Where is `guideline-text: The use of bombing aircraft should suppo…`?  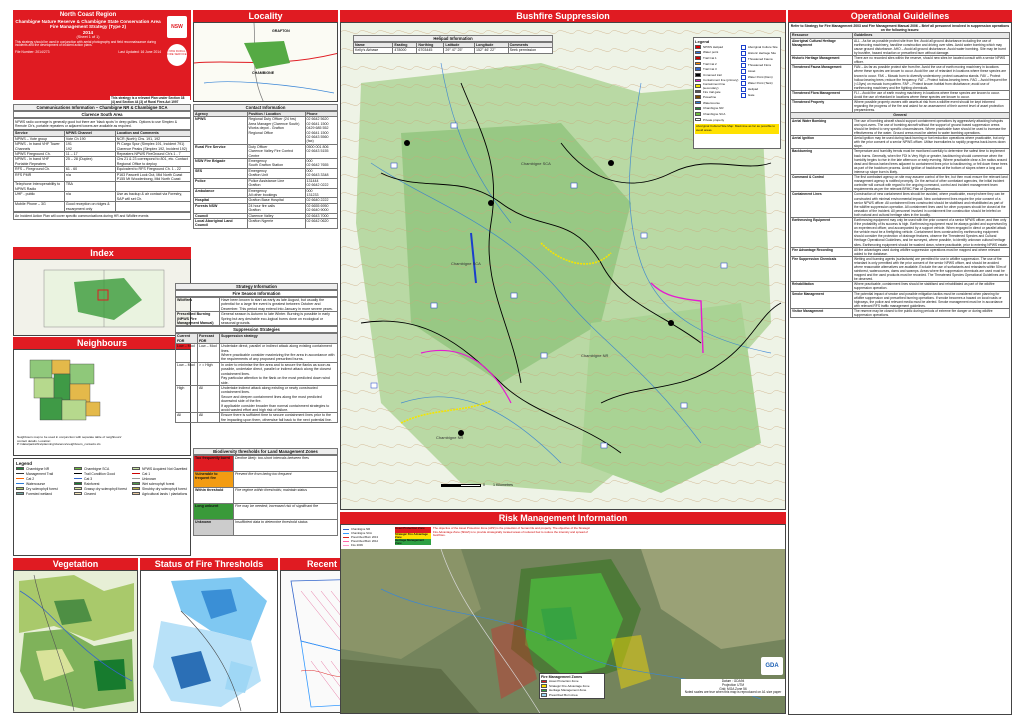 guideline-text: The use of bombing aircraft should suppo… is located at coordinates (931, 127).